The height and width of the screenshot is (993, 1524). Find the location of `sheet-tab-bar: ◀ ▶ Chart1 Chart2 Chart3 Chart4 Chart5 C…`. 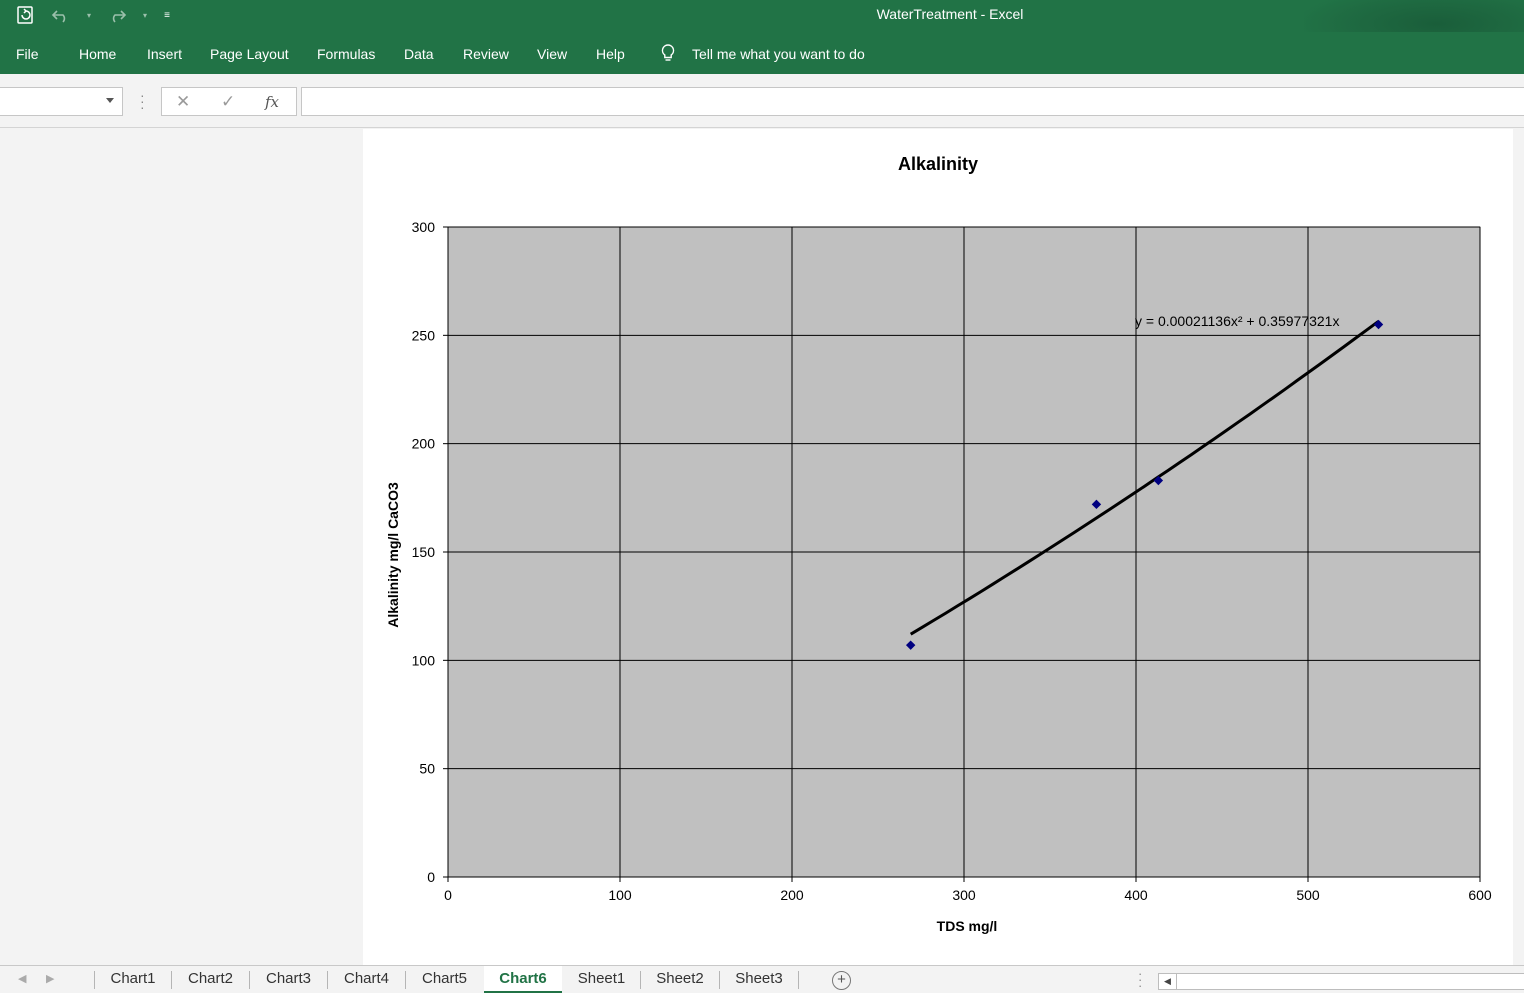

sheet-tab-bar: ◀ ▶ Chart1 Chart2 Chart3 Chart4 Chart5 C… is located at coordinates (762, 979).